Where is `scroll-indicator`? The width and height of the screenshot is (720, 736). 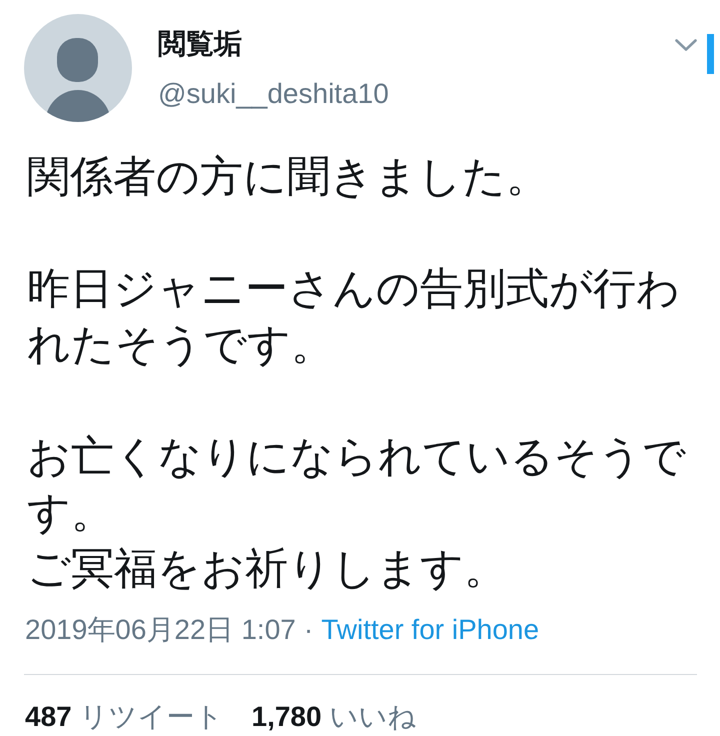 scroll-indicator is located at coordinates (710, 54).